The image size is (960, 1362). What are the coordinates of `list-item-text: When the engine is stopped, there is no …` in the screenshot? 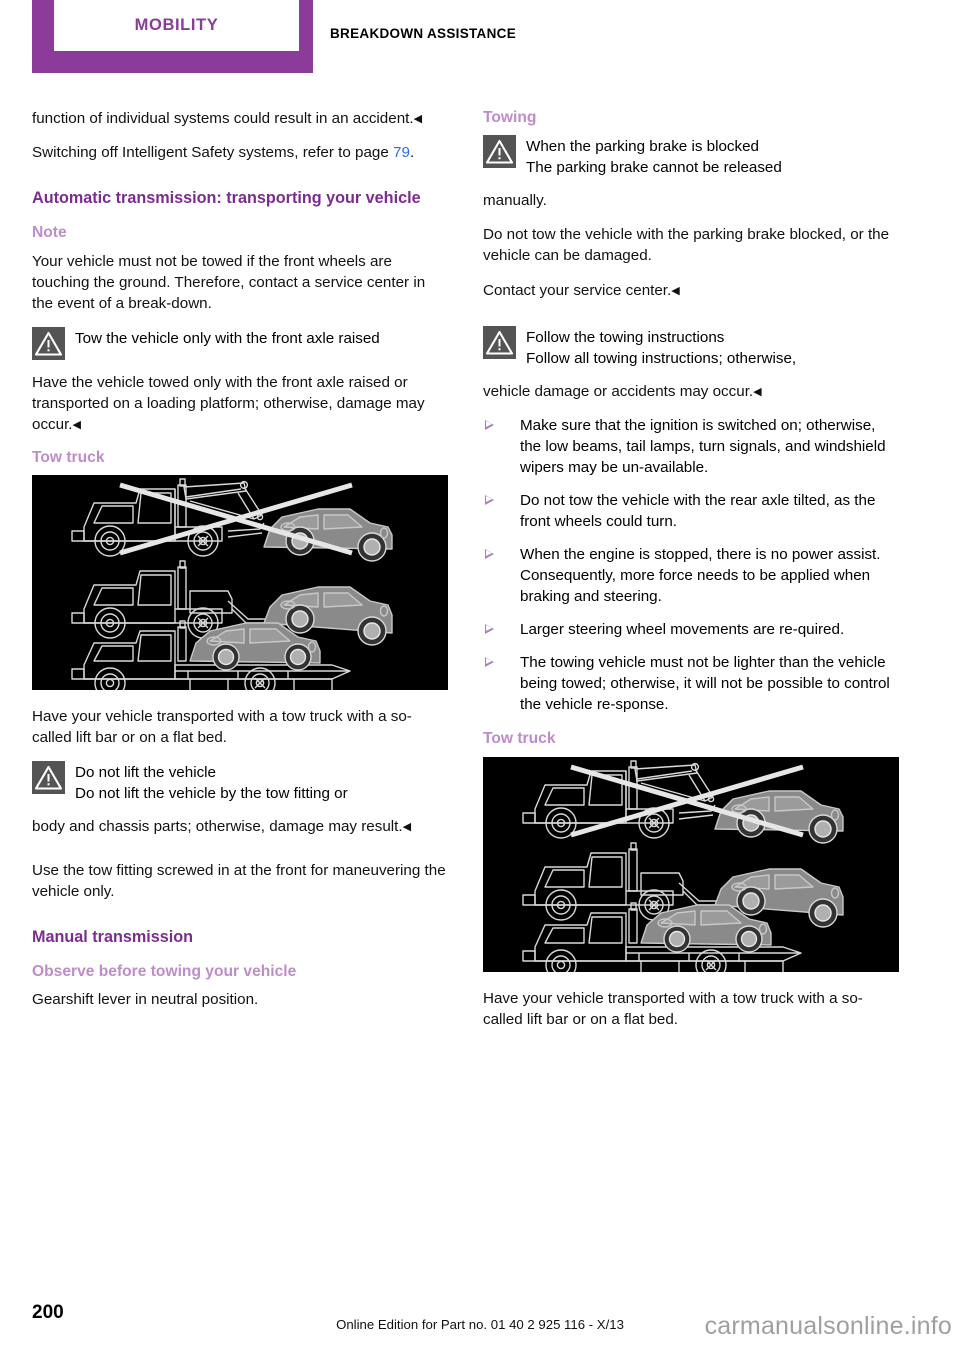 It's located at (700, 575).